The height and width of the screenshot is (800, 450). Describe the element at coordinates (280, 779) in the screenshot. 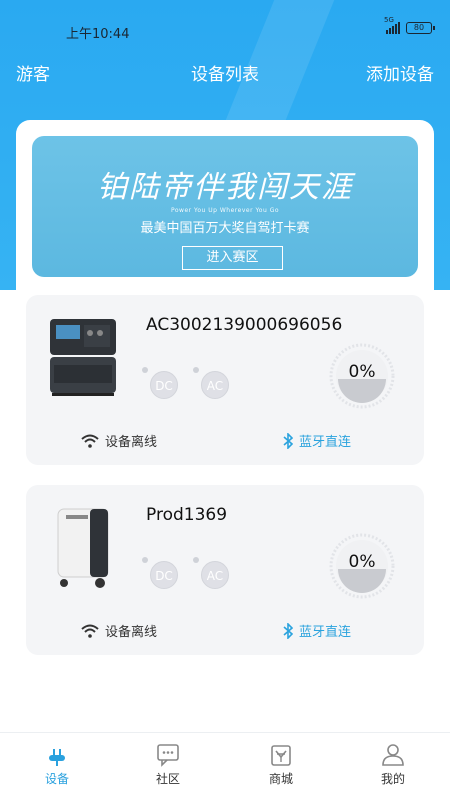

I see `tab-label: 商城` at that location.